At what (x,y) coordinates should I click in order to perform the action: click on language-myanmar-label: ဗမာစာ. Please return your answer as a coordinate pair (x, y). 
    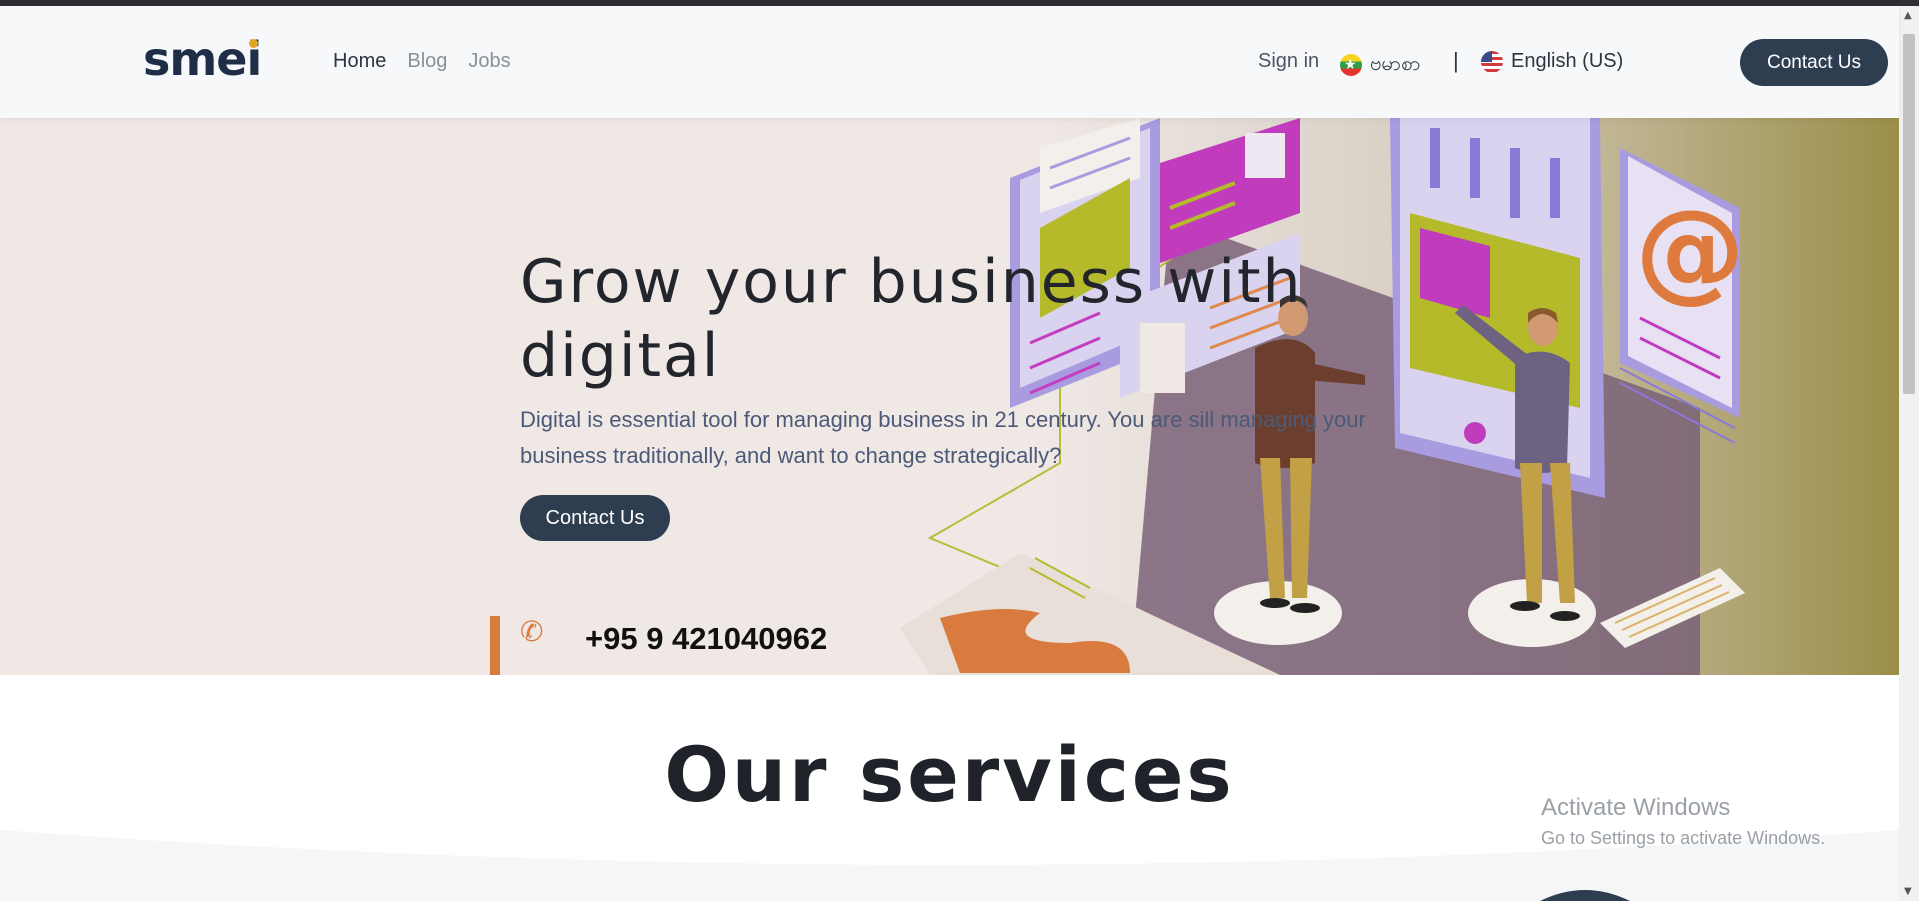
    Looking at the image, I should click on (1395, 64).